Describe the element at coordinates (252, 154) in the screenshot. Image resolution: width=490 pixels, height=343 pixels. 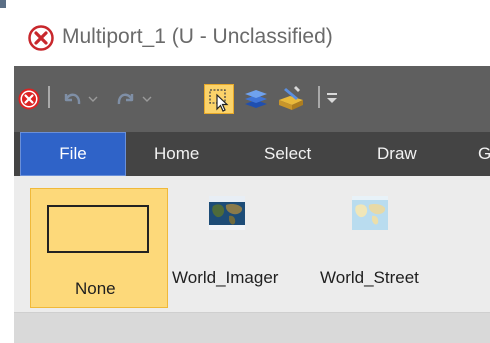
I see `ribbon-tabs: File Home Select Draw G` at that location.